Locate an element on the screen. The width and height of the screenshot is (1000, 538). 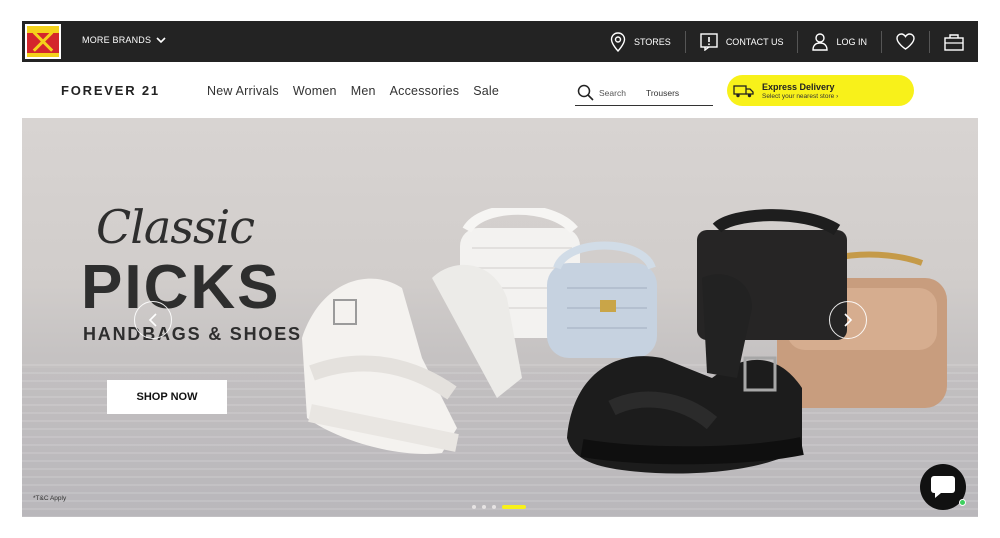
cart-link is located at coordinates (954, 42).